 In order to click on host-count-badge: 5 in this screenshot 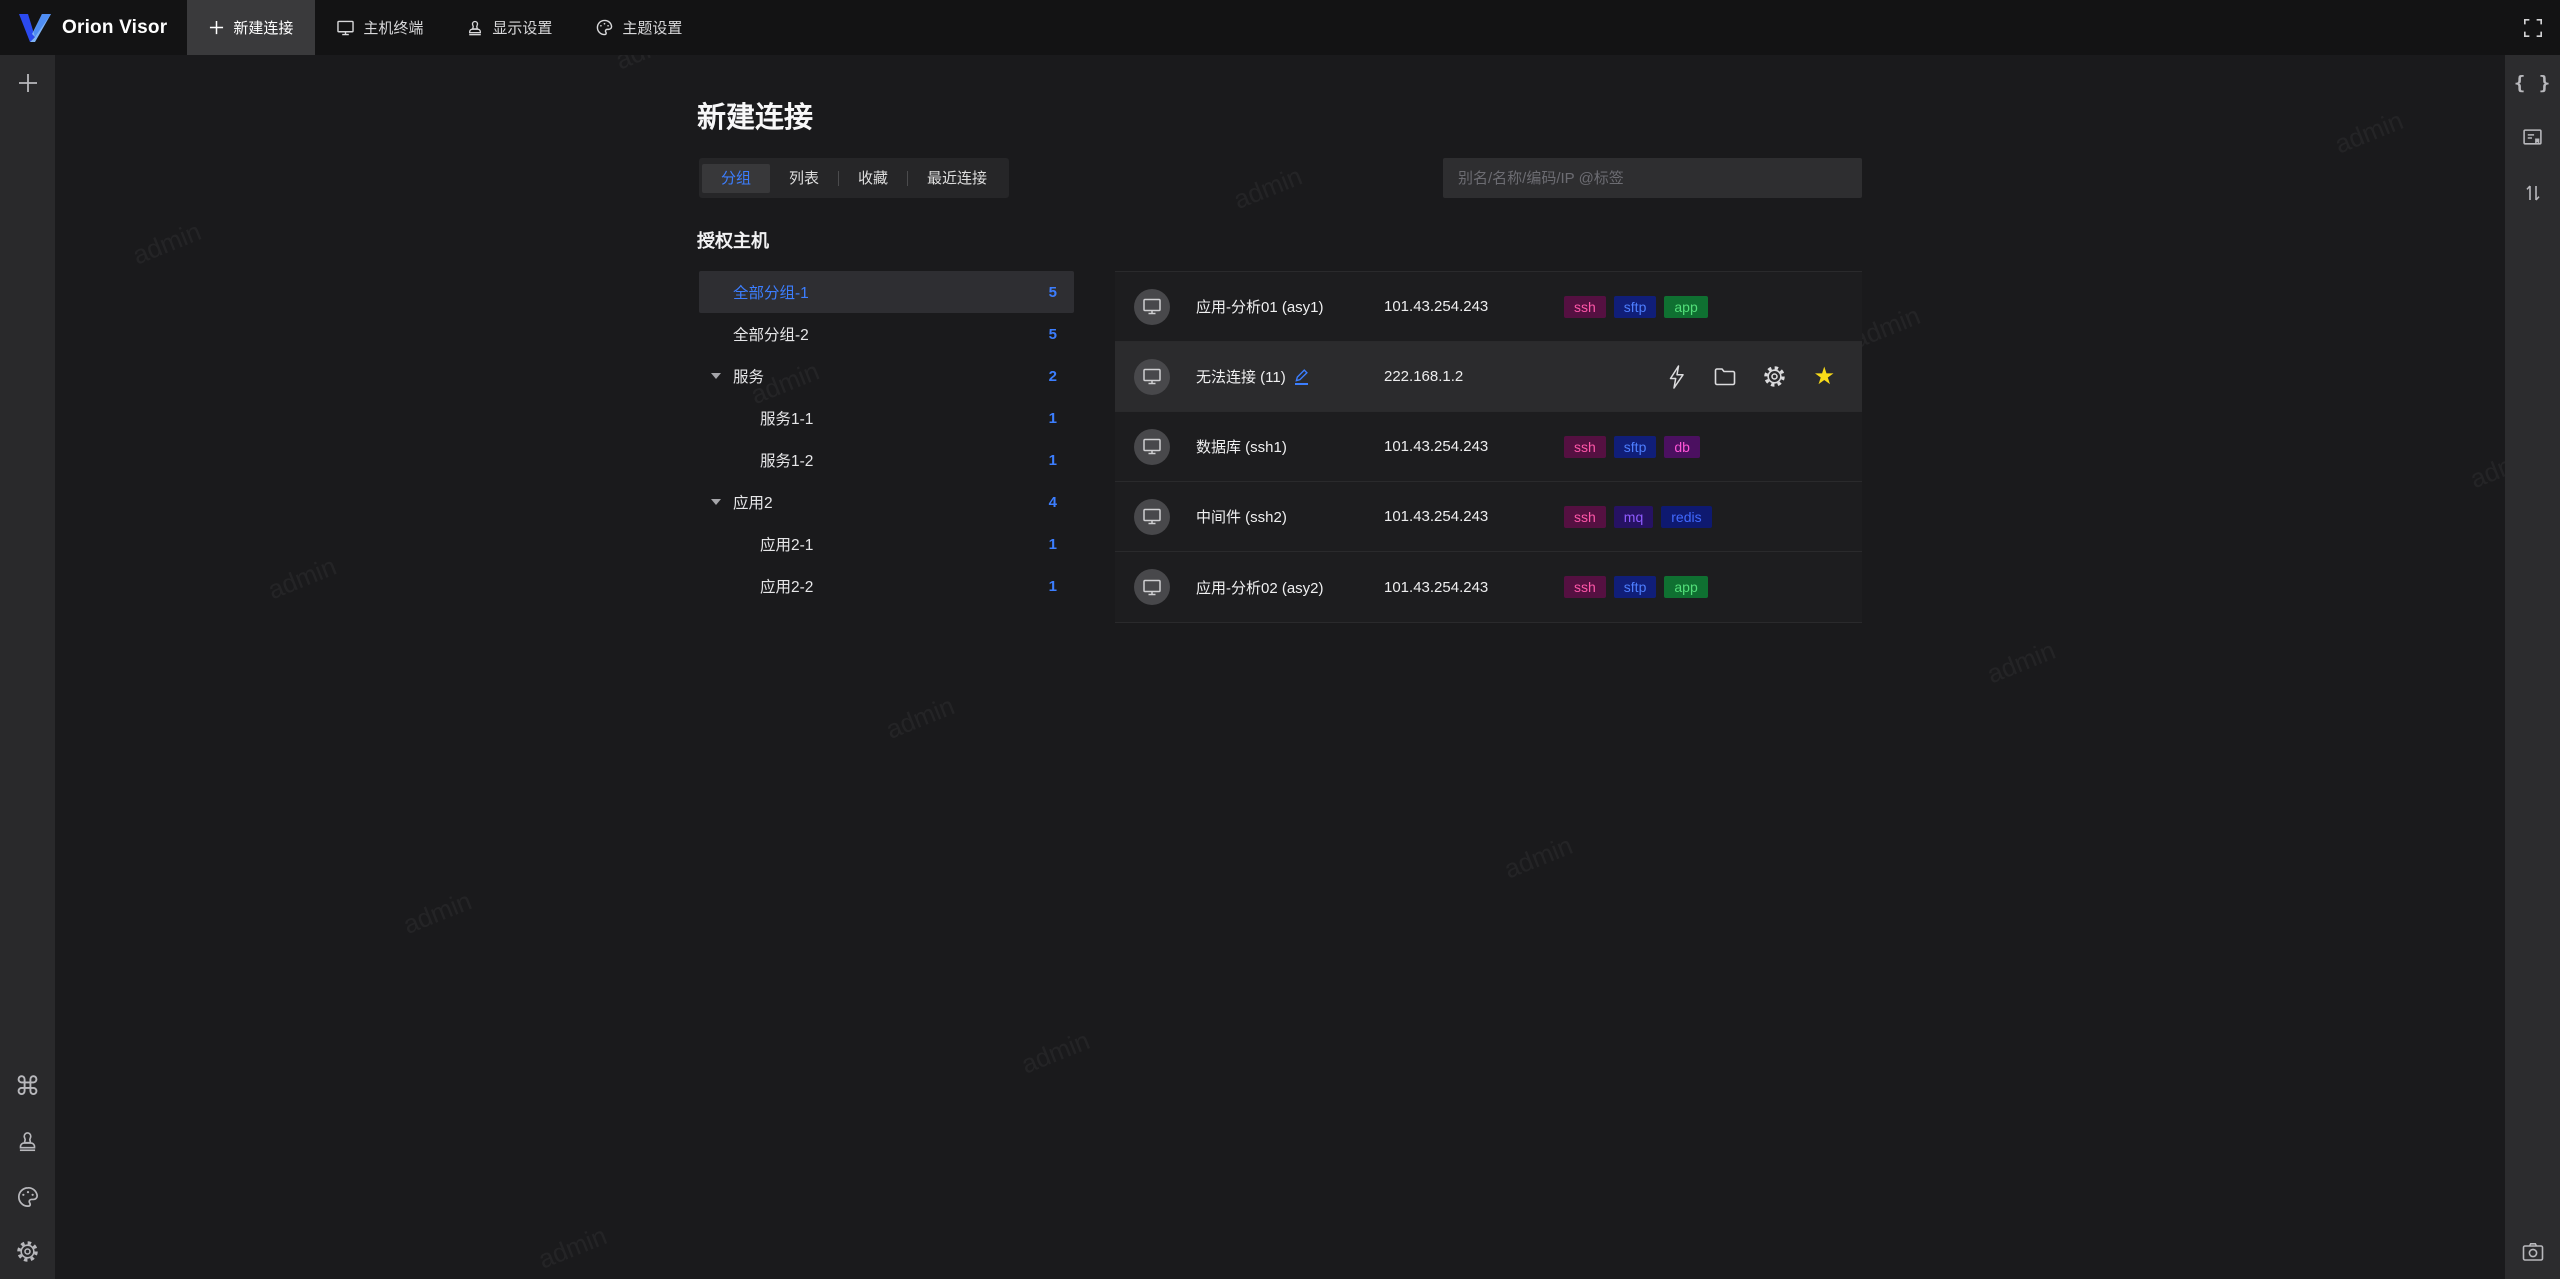, I will do `click(1052, 292)`.